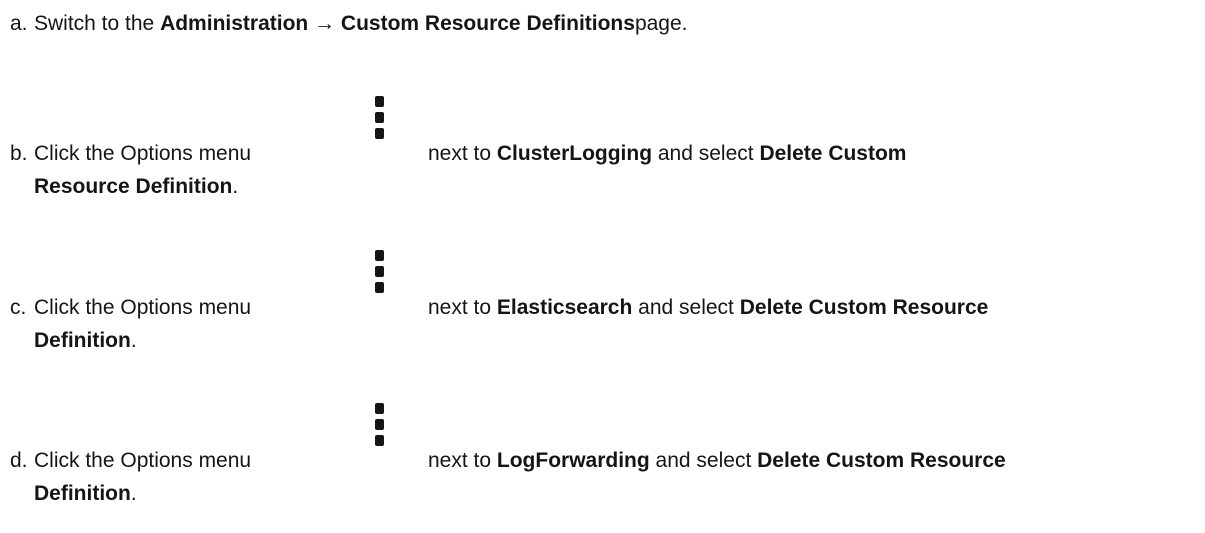 Image resolution: width=1205 pixels, height=533 pixels. I want to click on step-d: d. Click the Options menu, so click(130, 461).